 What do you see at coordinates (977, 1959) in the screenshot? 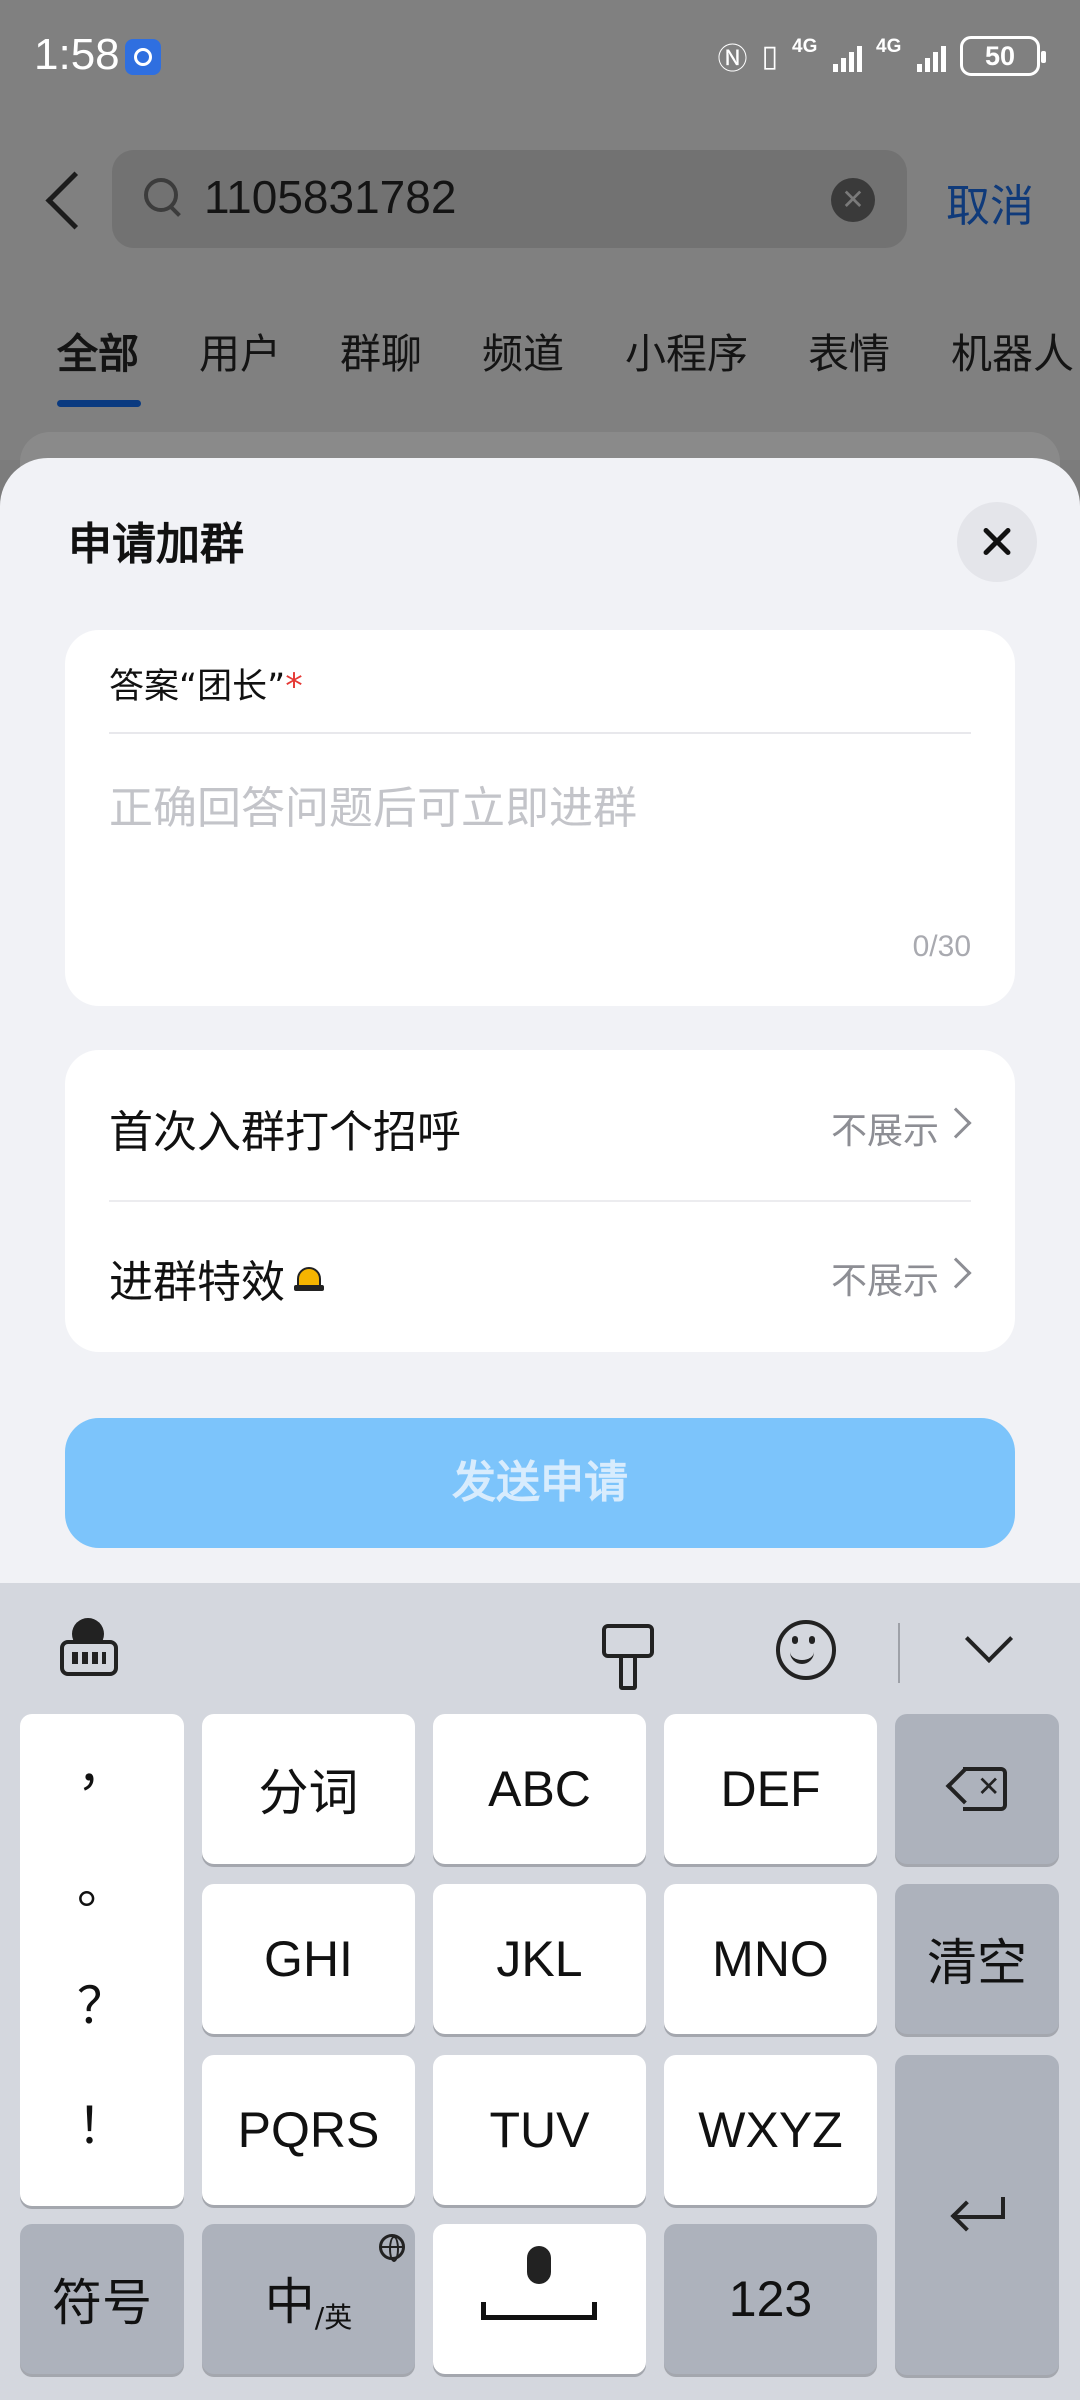
I see `clear-button: 清空` at bounding box center [977, 1959].